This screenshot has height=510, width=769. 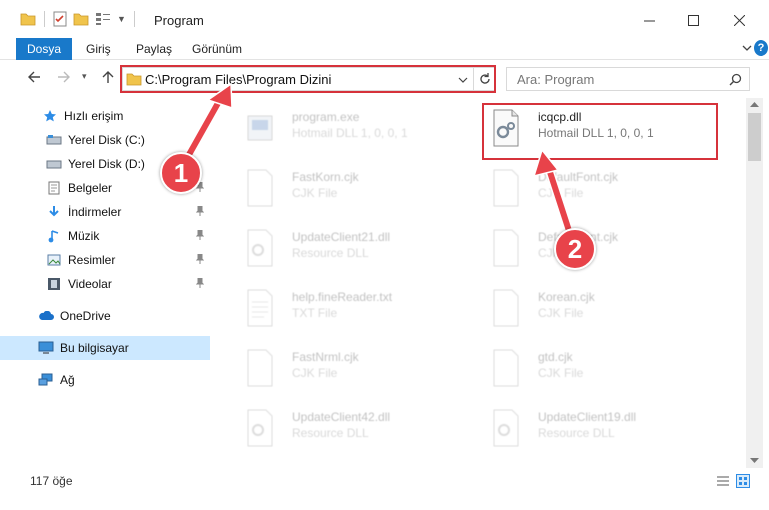 I want to click on step-2-badge: 2, so click(x=575, y=249).